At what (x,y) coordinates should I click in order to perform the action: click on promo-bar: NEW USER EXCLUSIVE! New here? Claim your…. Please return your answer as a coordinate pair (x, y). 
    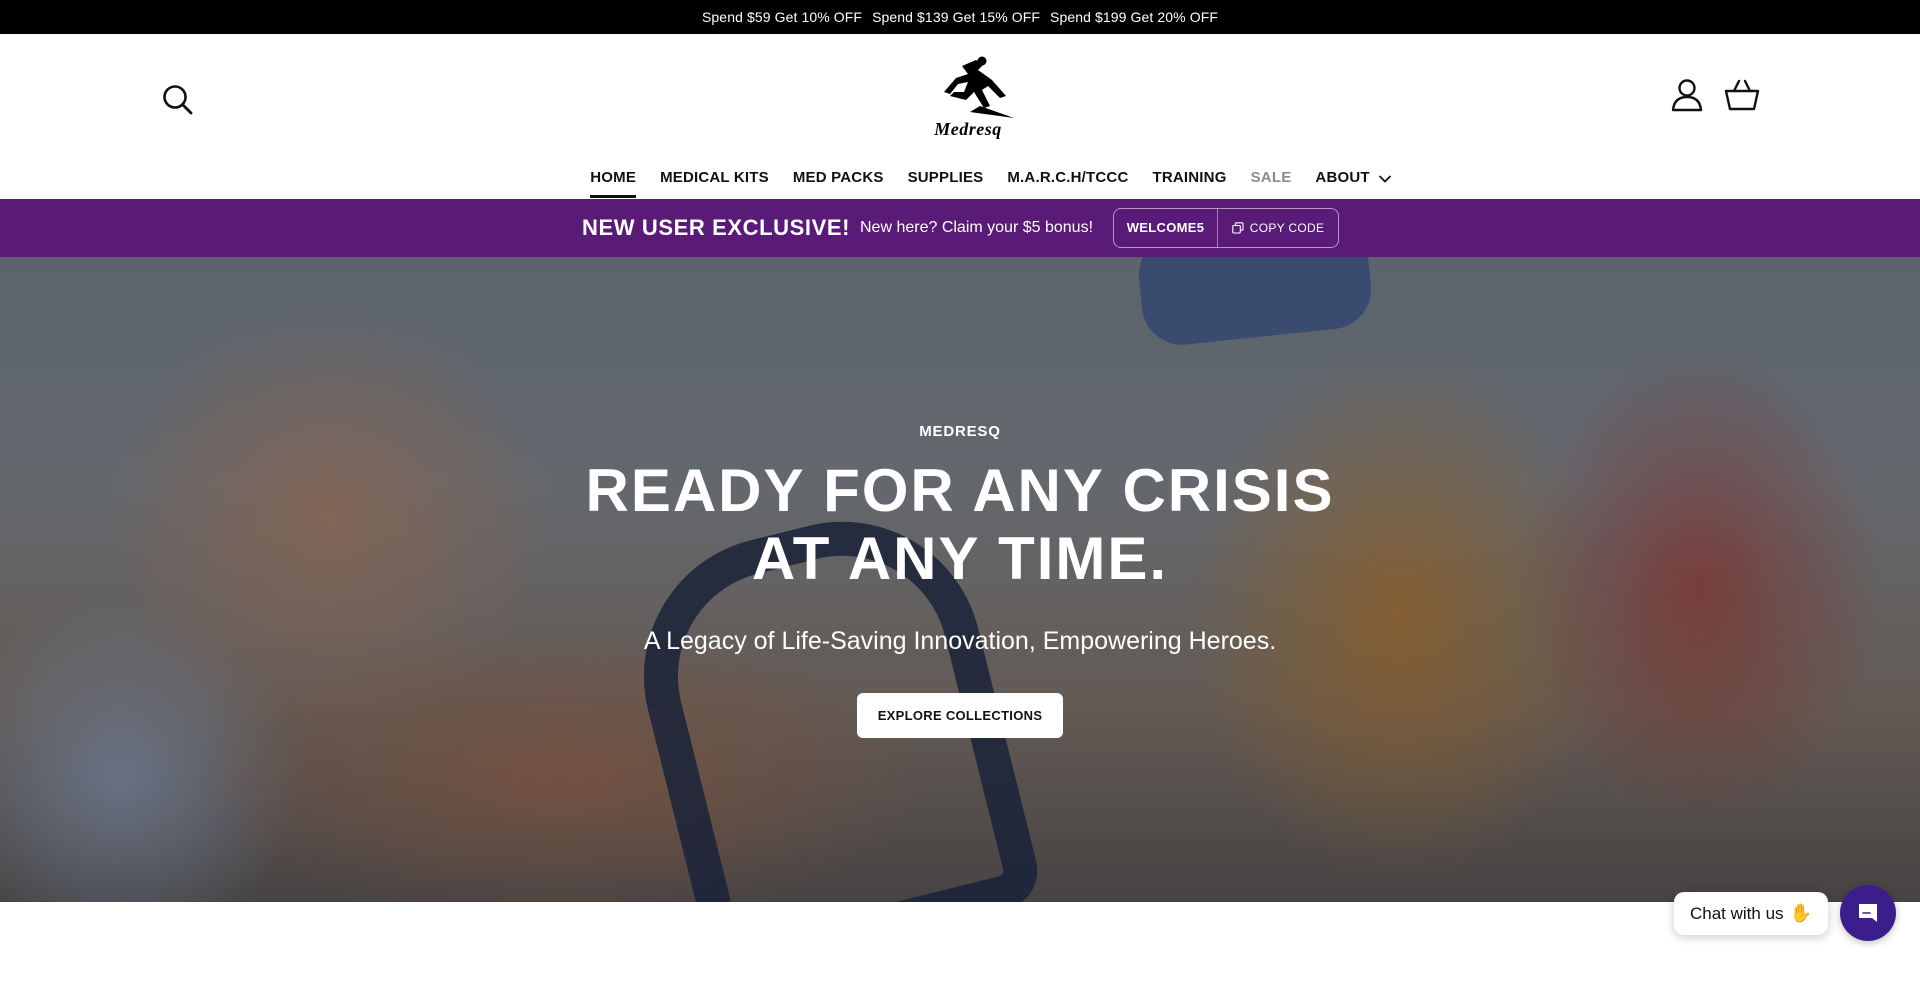
    Looking at the image, I should click on (960, 228).